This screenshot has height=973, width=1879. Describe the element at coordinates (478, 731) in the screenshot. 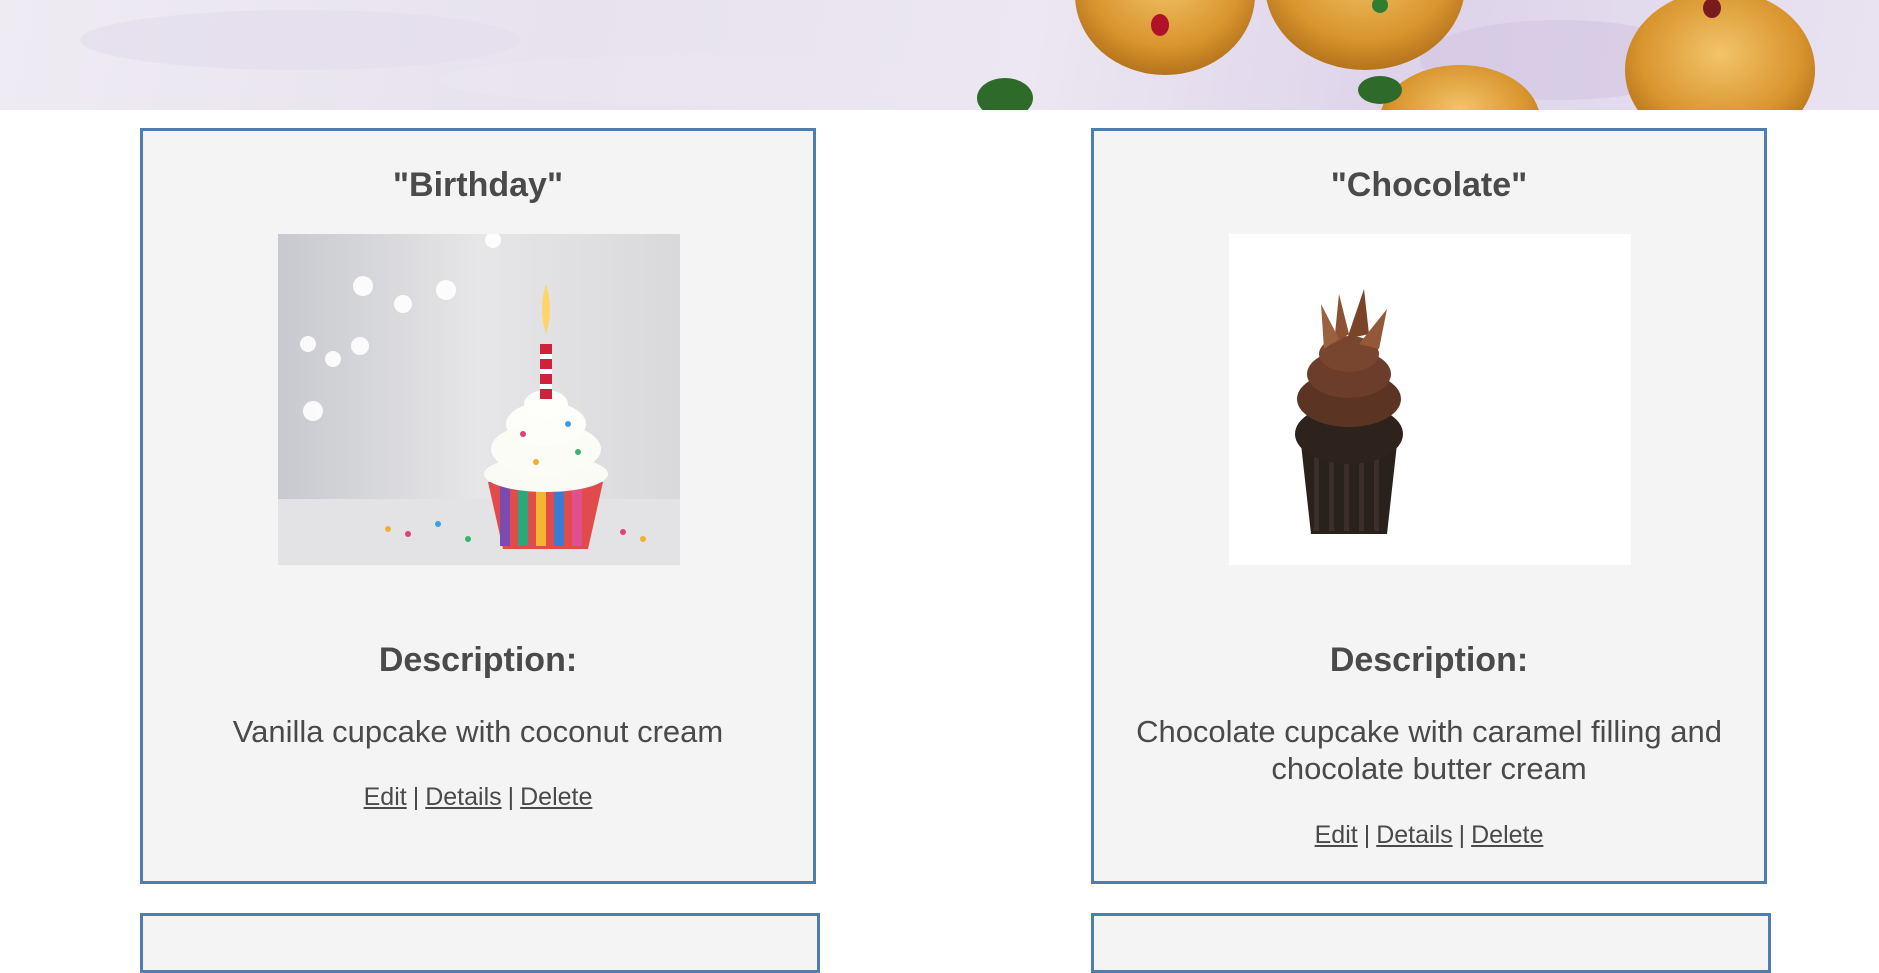

I see `description-text: Vanilla cupcake with coconut cream` at that location.